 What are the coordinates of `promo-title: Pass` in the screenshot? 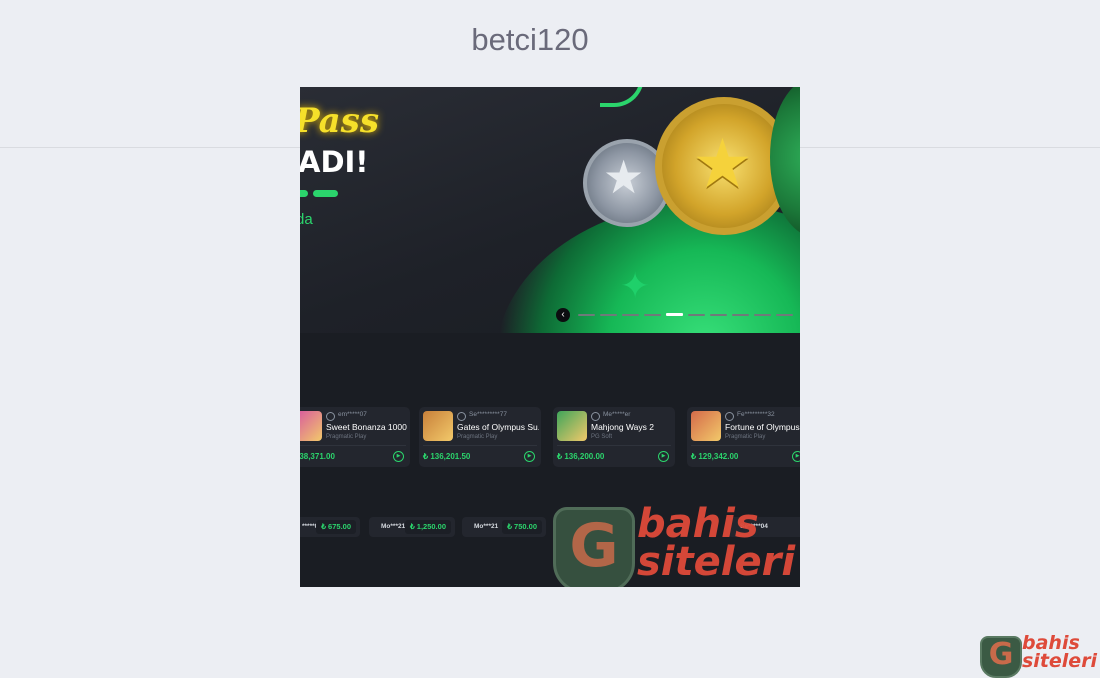 It's located at (339, 121).